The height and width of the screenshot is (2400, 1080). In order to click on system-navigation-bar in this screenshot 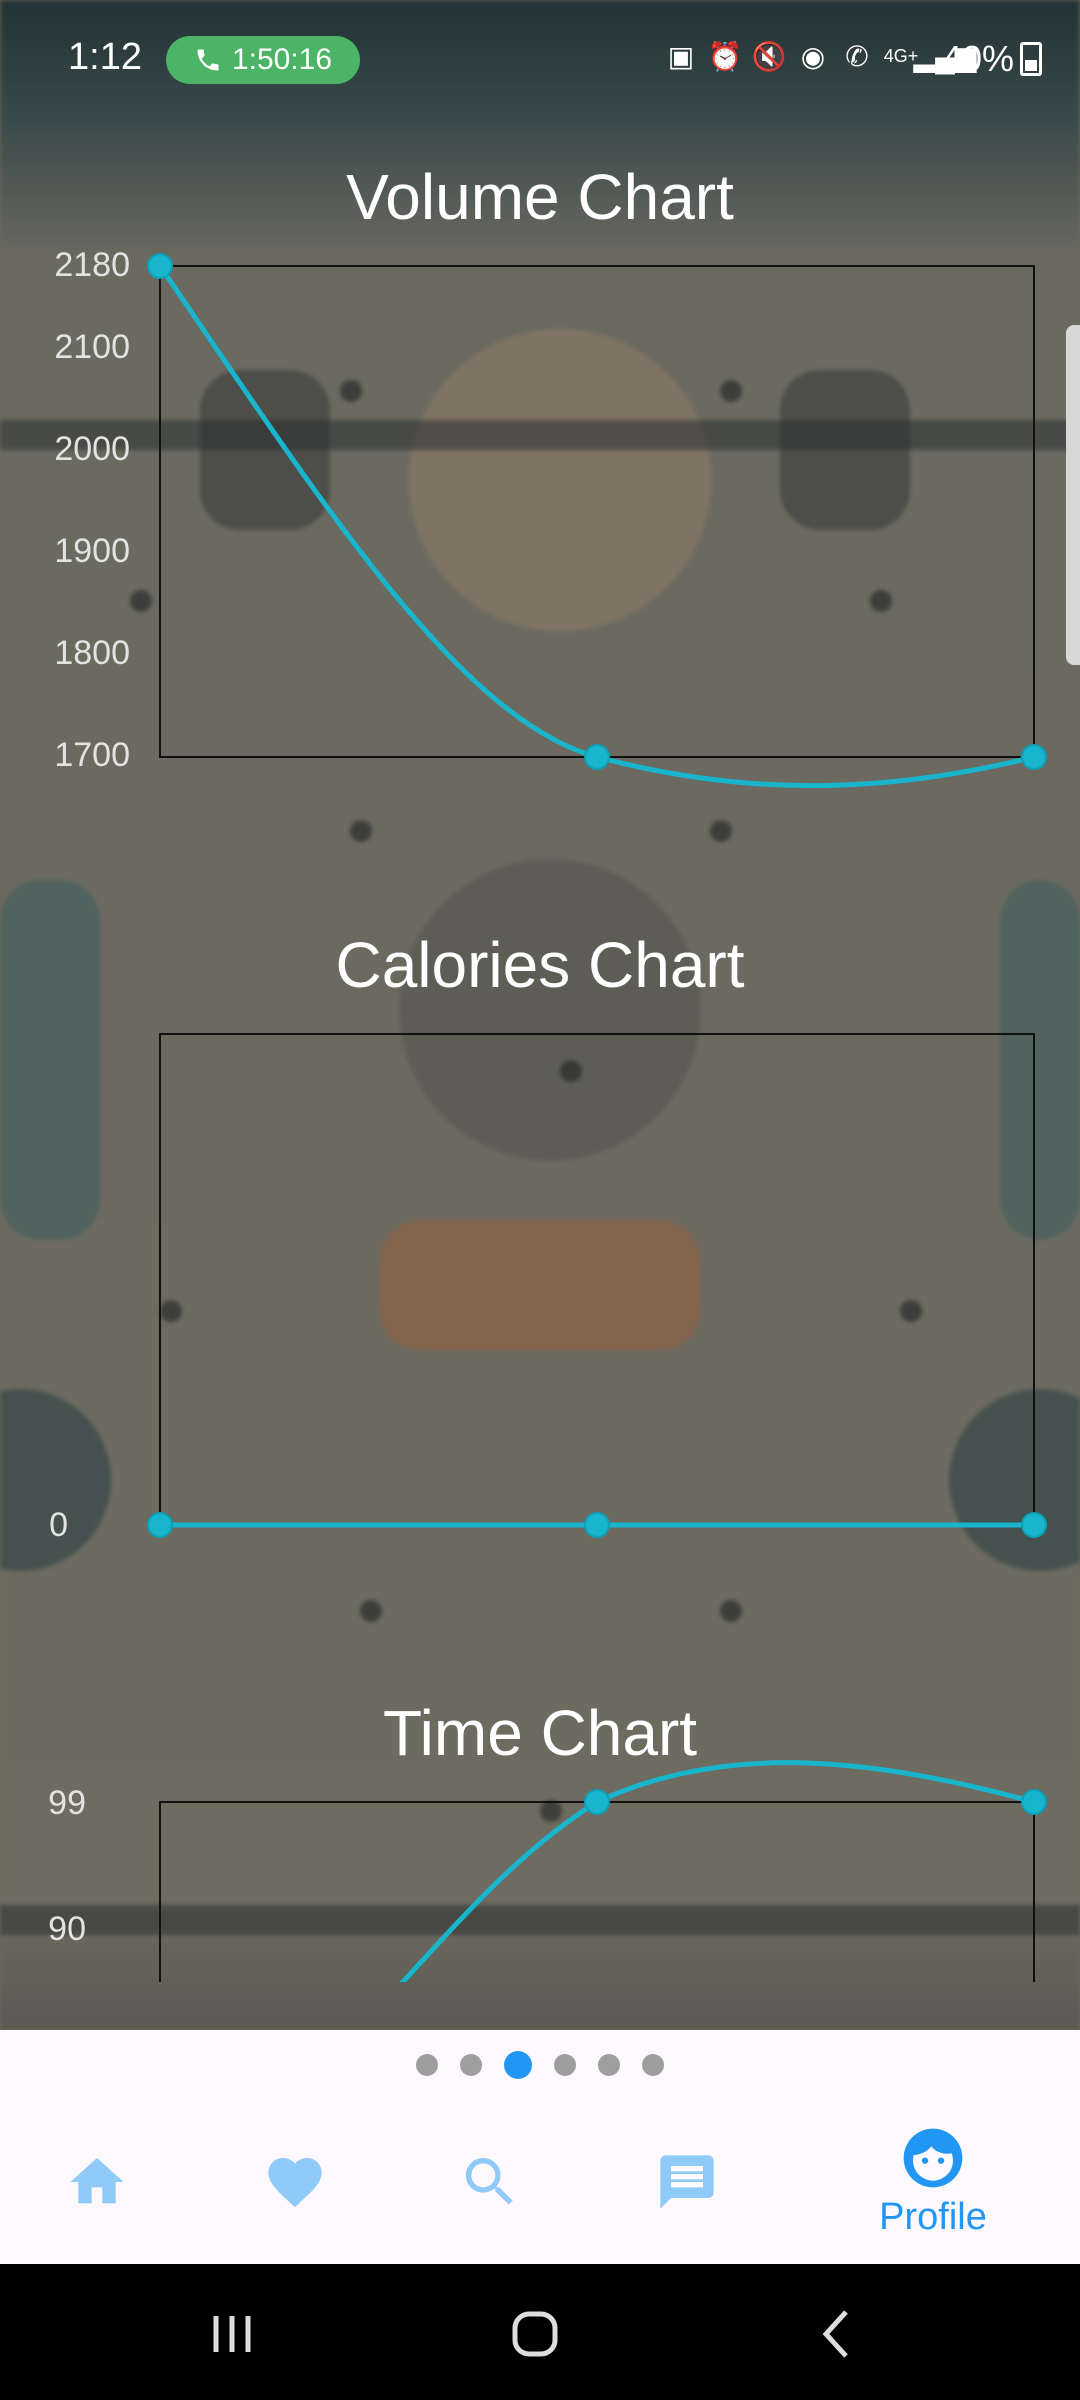, I will do `click(540, 2332)`.